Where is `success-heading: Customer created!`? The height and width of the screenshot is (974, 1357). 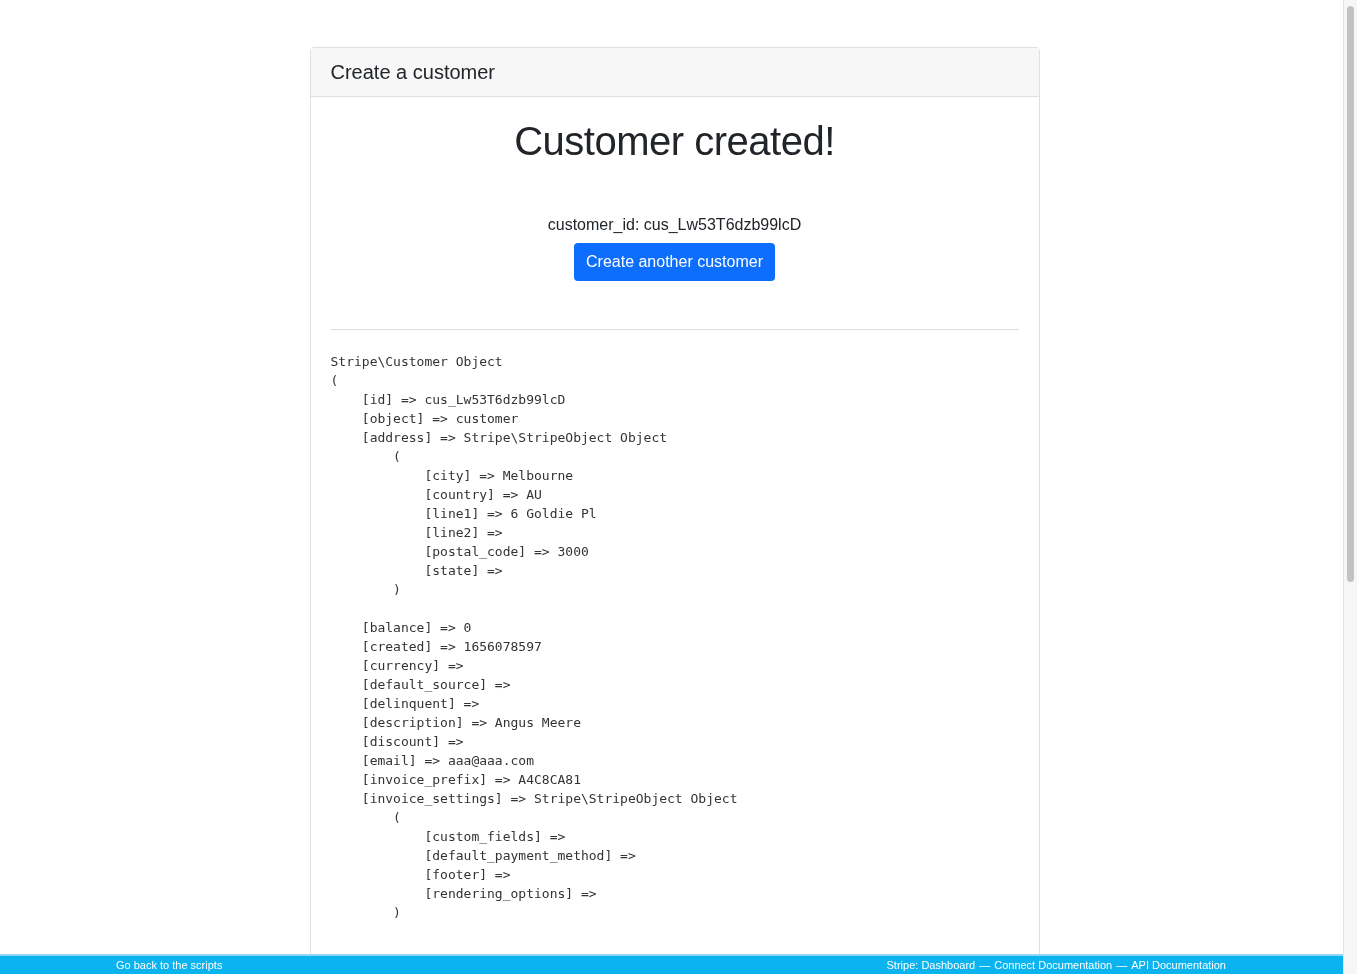 success-heading: Customer created! is located at coordinates (674, 141).